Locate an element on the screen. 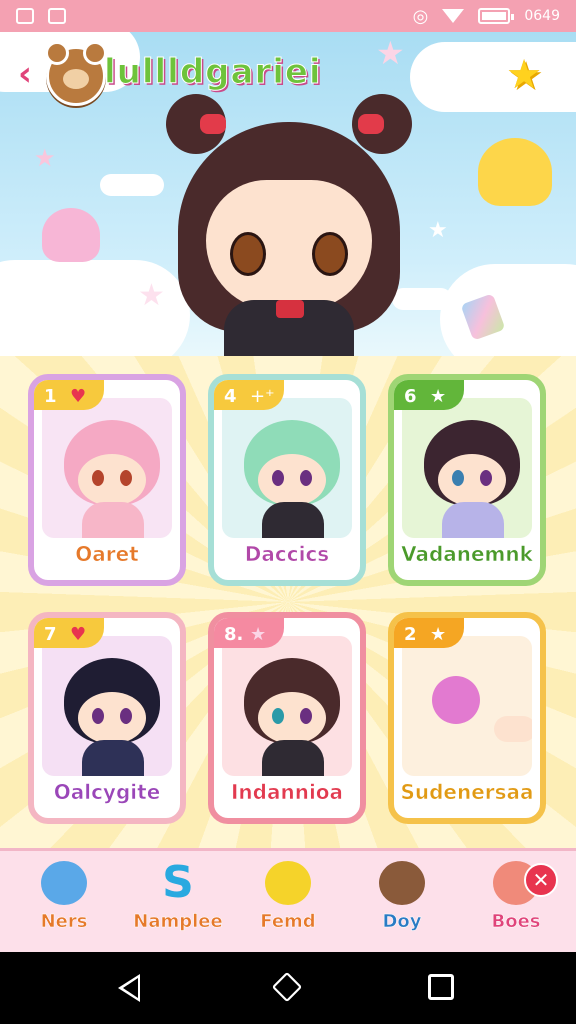 The width and height of the screenshot is (576, 1024). sync-icon: ◎ is located at coordinates (420, 16).